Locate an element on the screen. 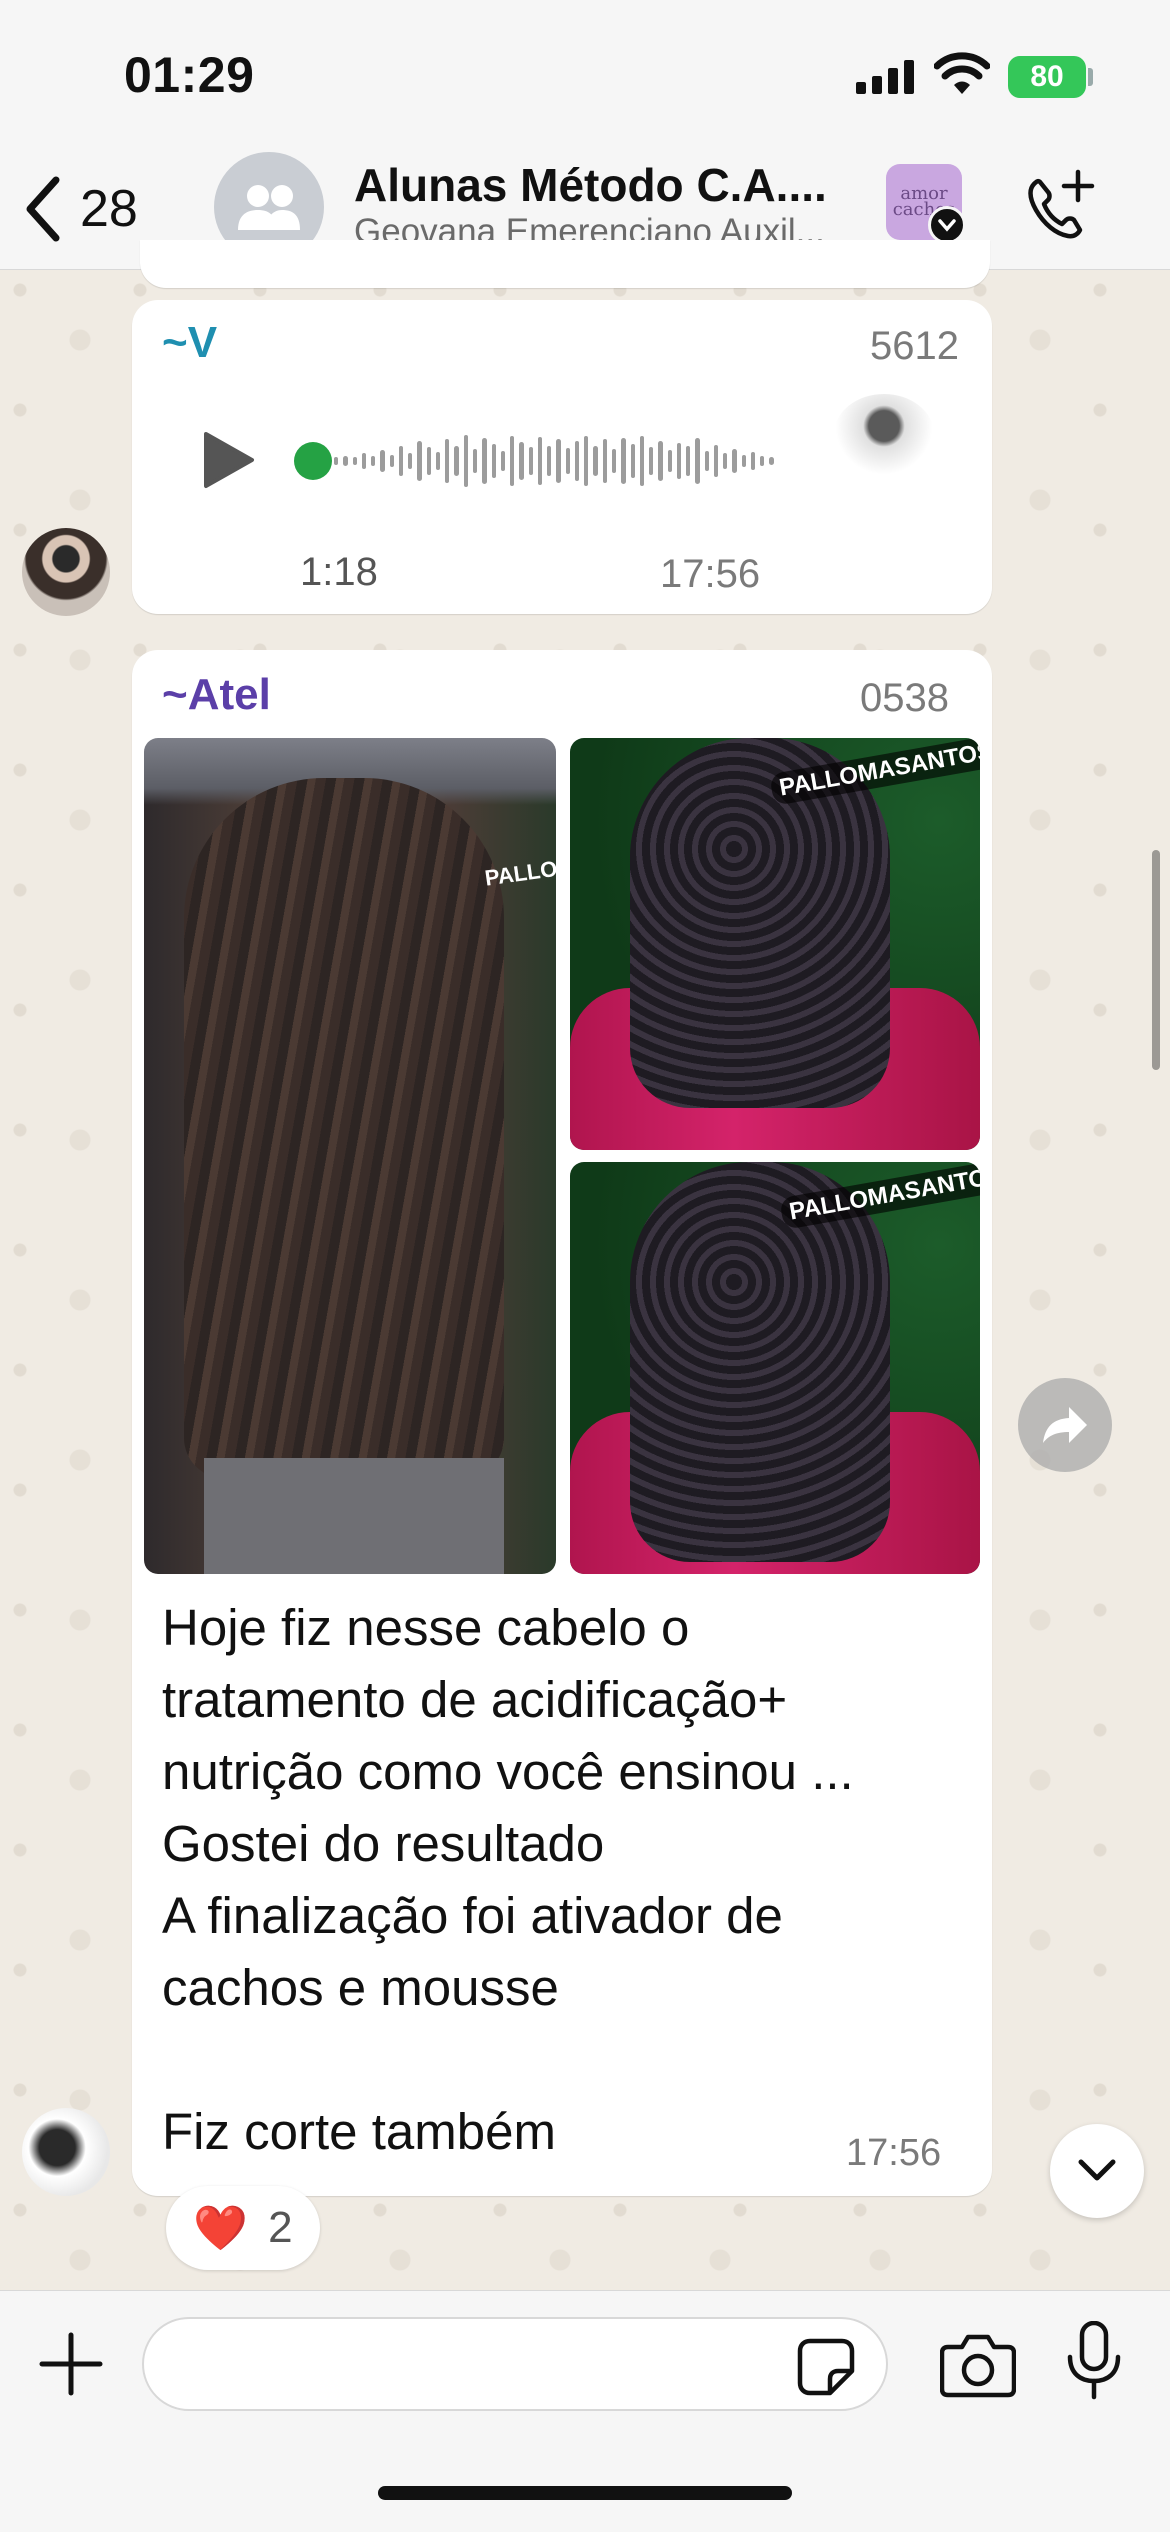  group-people-icon is located at coordinates (269, 207).